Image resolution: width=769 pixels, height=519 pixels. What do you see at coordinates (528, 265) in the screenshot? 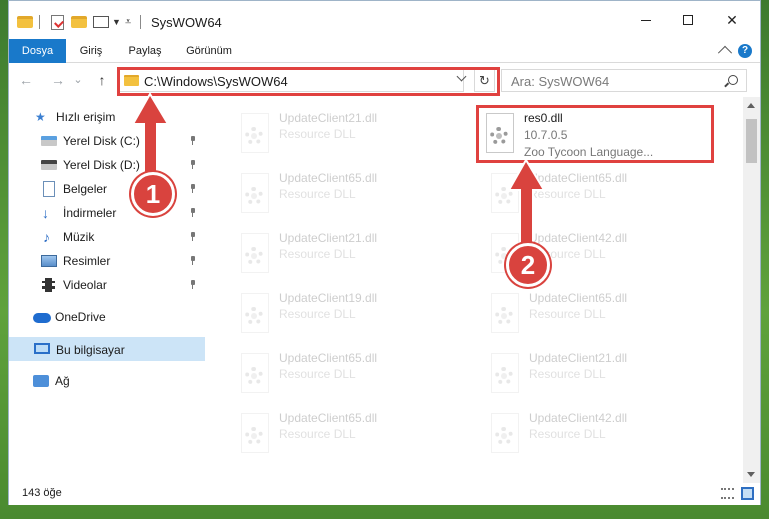
I see `step-2-badge: 2` at bounding box center [528, 265].